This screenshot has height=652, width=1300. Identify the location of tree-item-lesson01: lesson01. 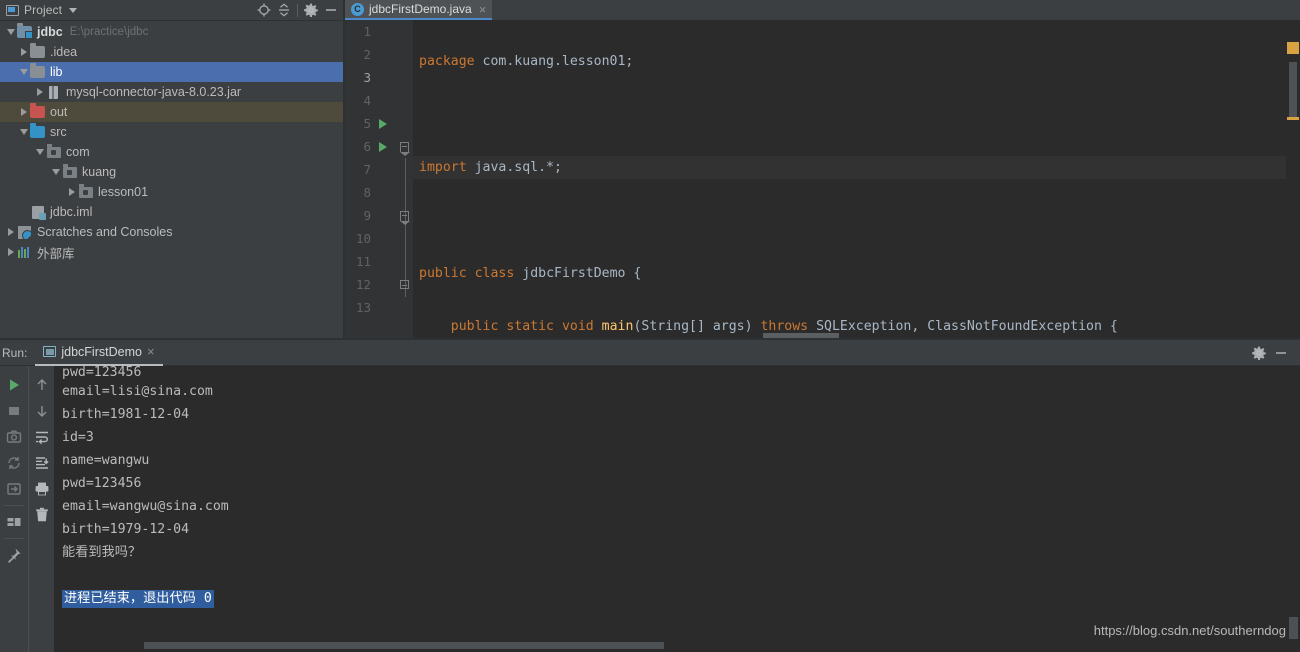
(172, 192).